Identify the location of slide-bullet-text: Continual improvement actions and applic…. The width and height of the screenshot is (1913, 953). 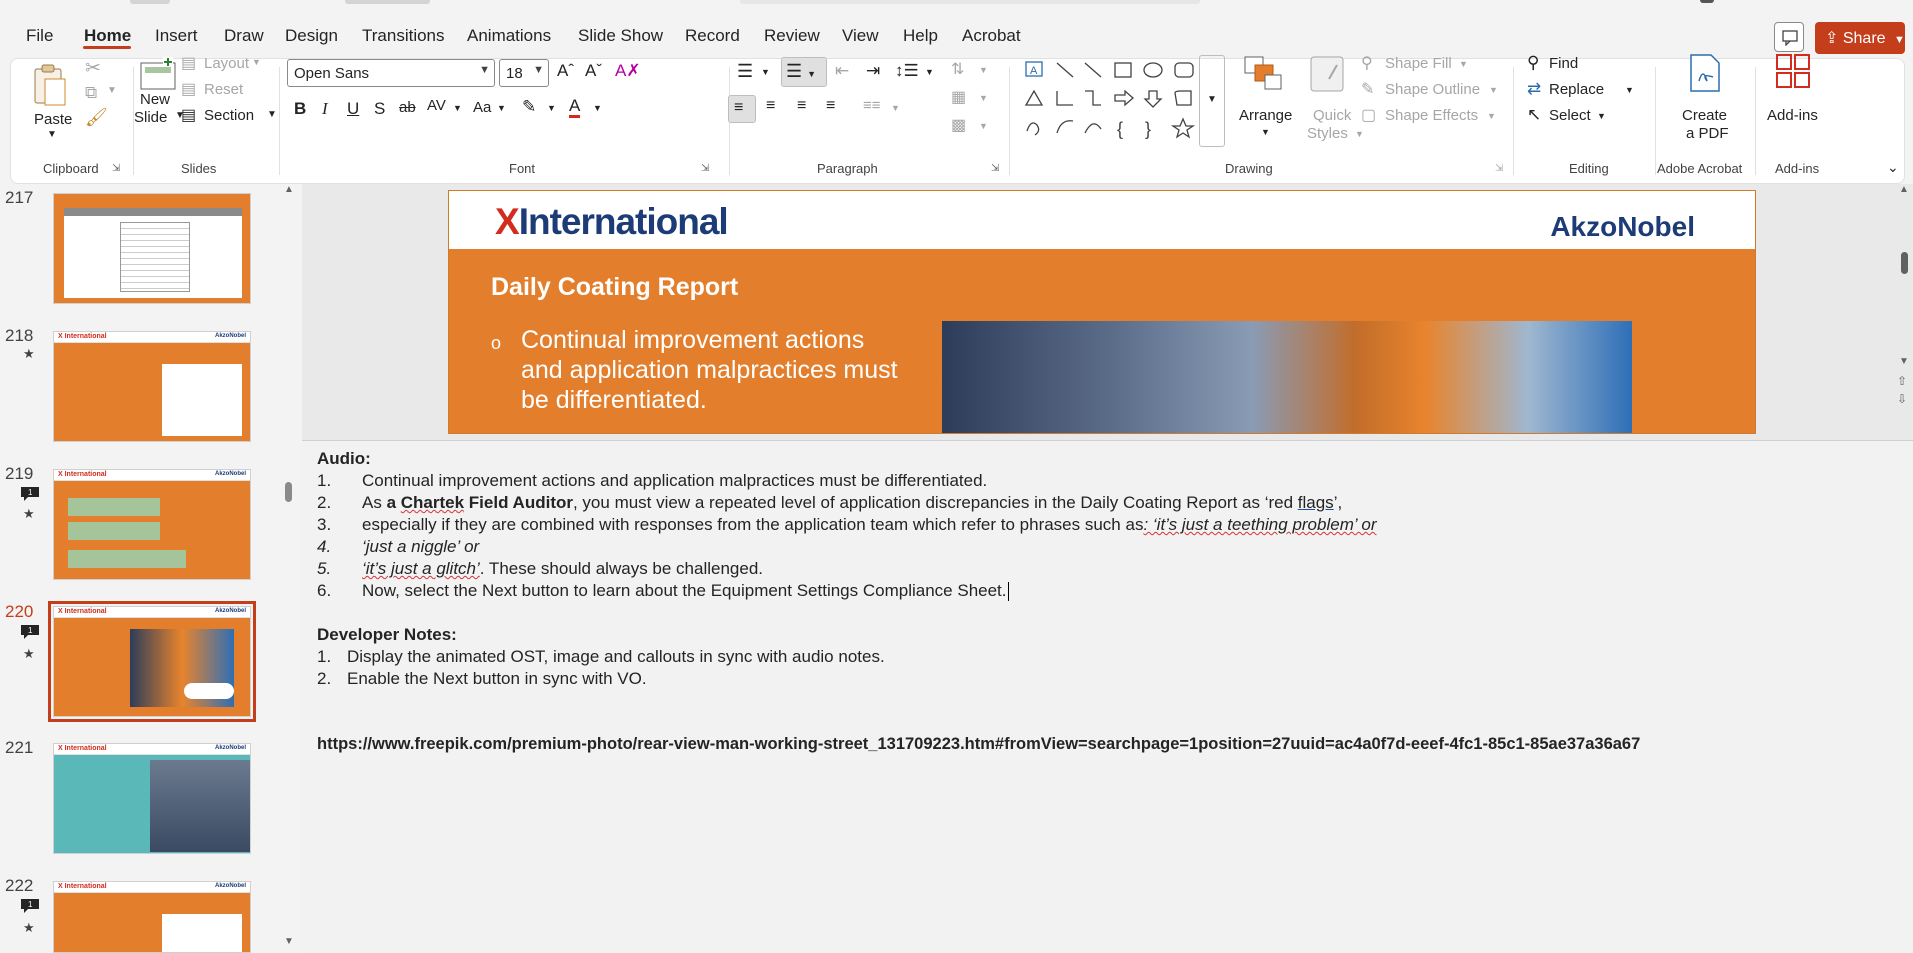
(711, 370).